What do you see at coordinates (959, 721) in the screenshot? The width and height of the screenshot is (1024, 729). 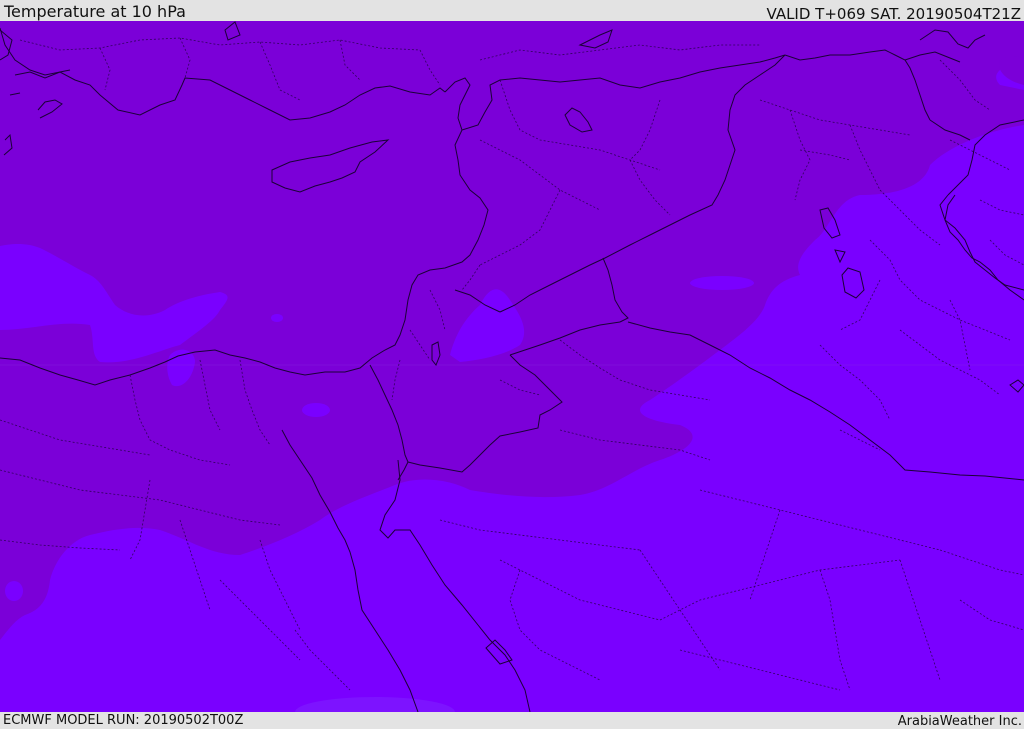 I see `credit-label: ArabiaWeather Inc.` at bounding box center [959, 721].